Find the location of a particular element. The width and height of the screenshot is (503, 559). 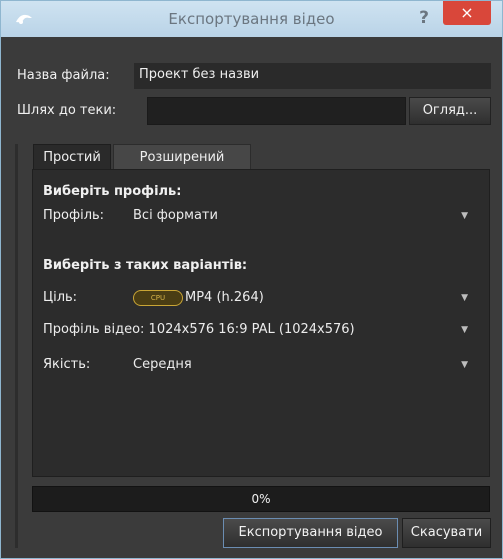

export-progress-bar: 0% is located at coordinates (261, 499).